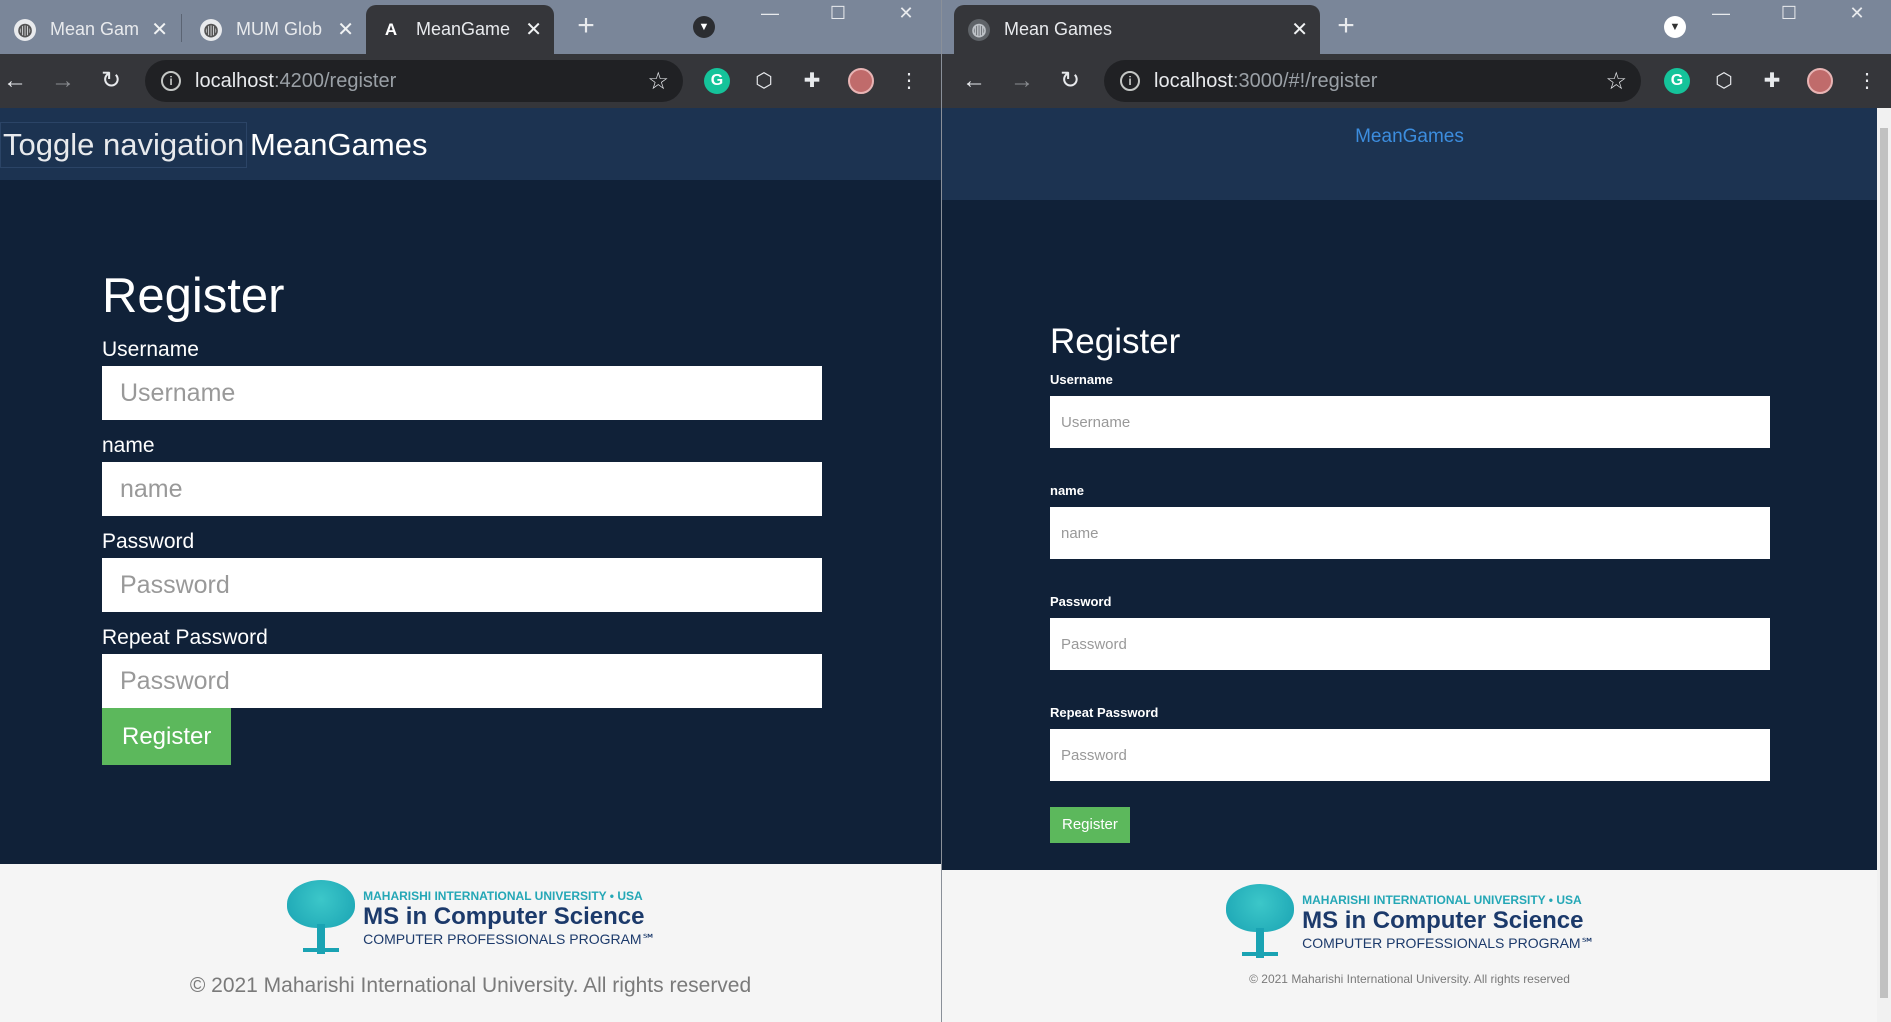 This screenshot has height=1022, width=1891. Describe the element at coordinates (1416, 27) in the screenshot. I see `tab-strip: ◍ Mean Games ✕ + ▼ — ☐ ✕` at that location.